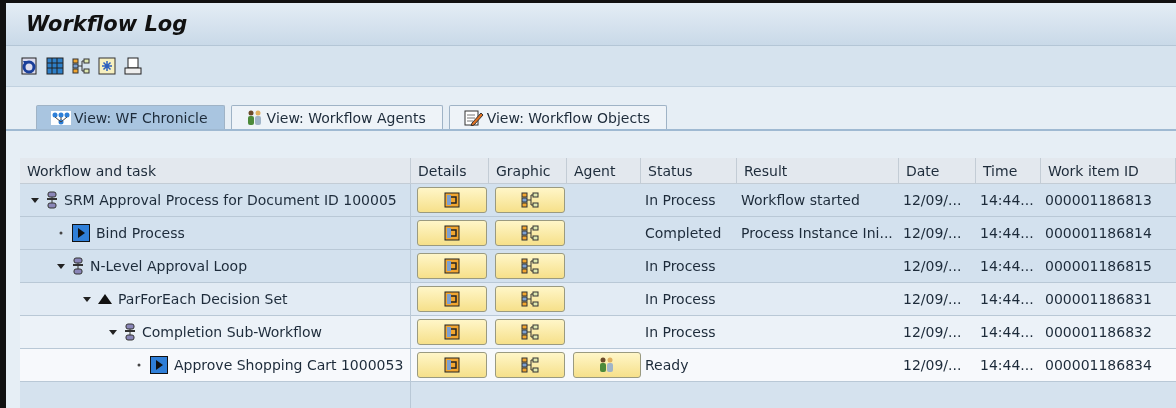 The image size is (1176, 408). I want to click on work-item-id: 000001186832, so click(1098, 332).